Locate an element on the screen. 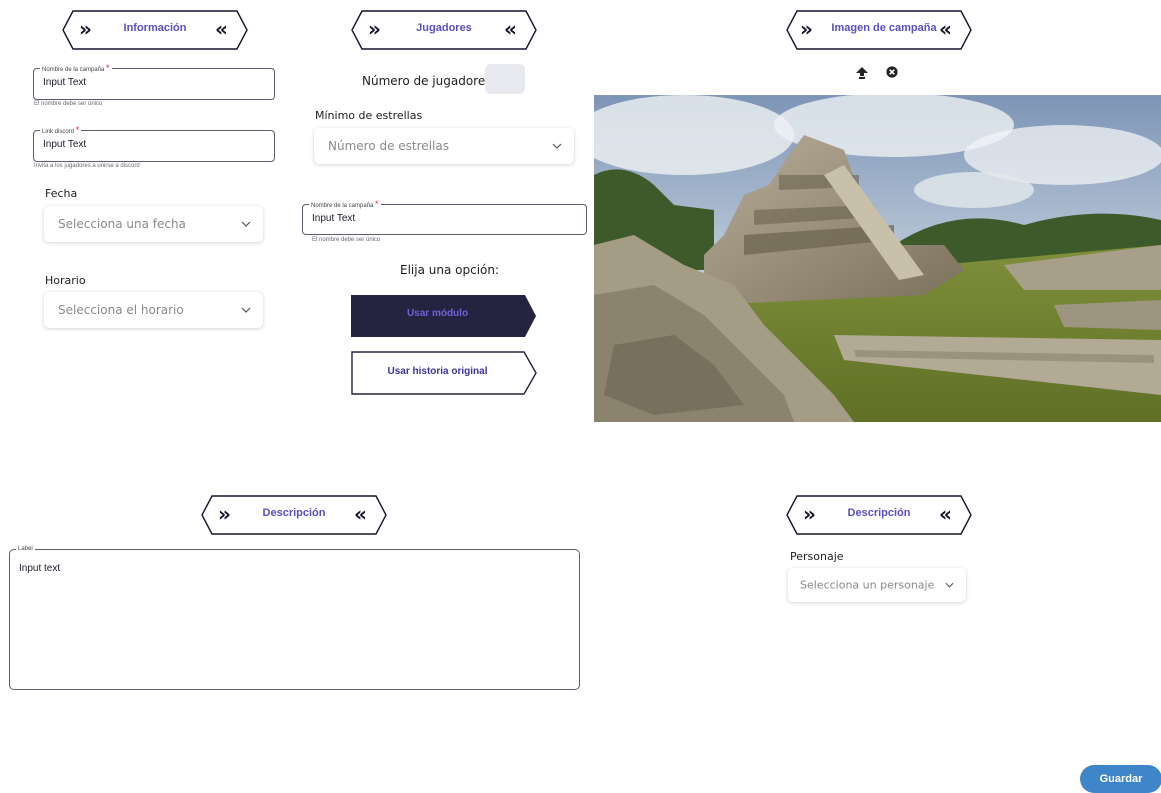  dropdown-placeholder: Selecciona un personaje is located at coordinates (867, 585).